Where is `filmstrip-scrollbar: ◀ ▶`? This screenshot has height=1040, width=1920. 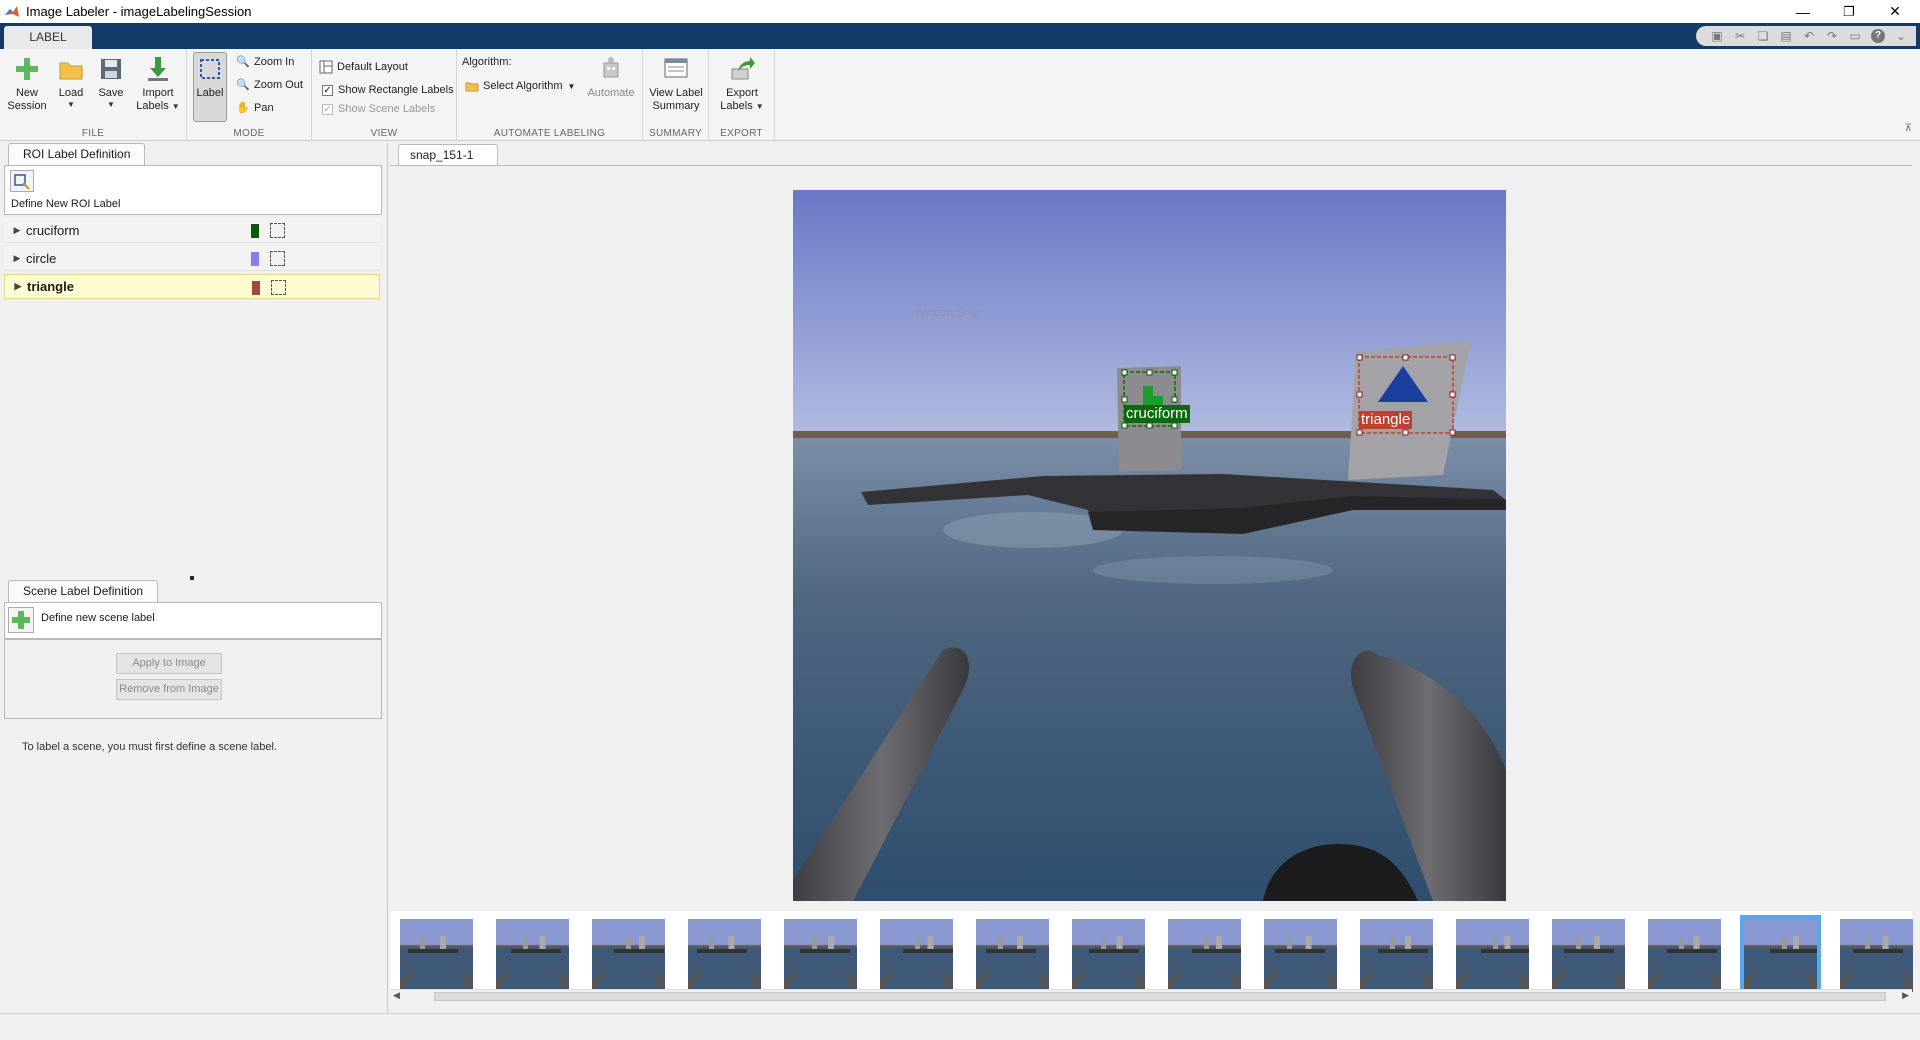 filmstrip-scrollbar: ◀ ▶ is located at coordinates (1151, 996).